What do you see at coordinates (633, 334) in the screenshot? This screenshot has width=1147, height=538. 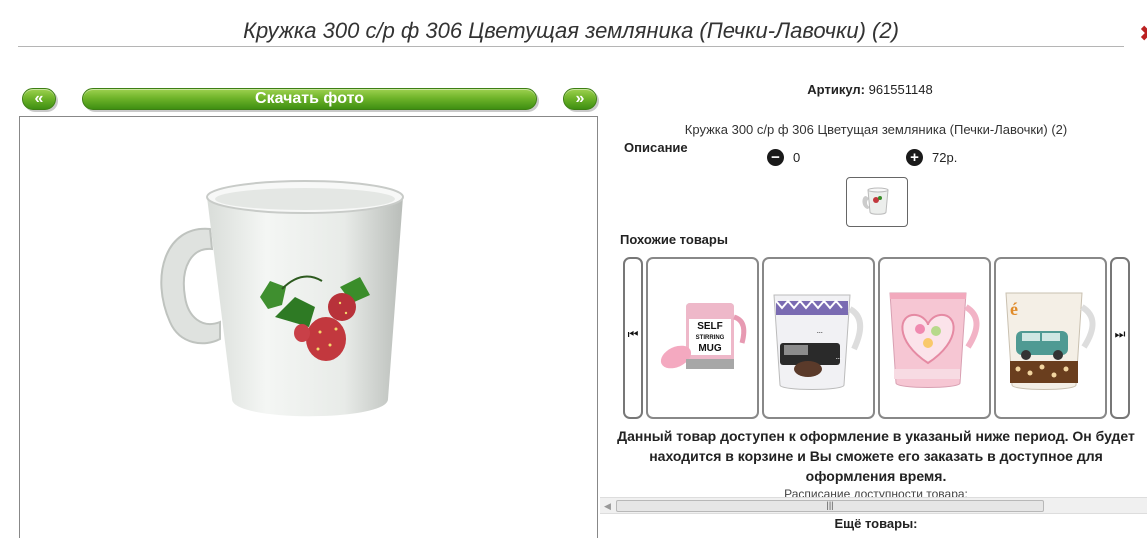 I see `skip-back-icon: ⏮` at bounding box center [633, 334].